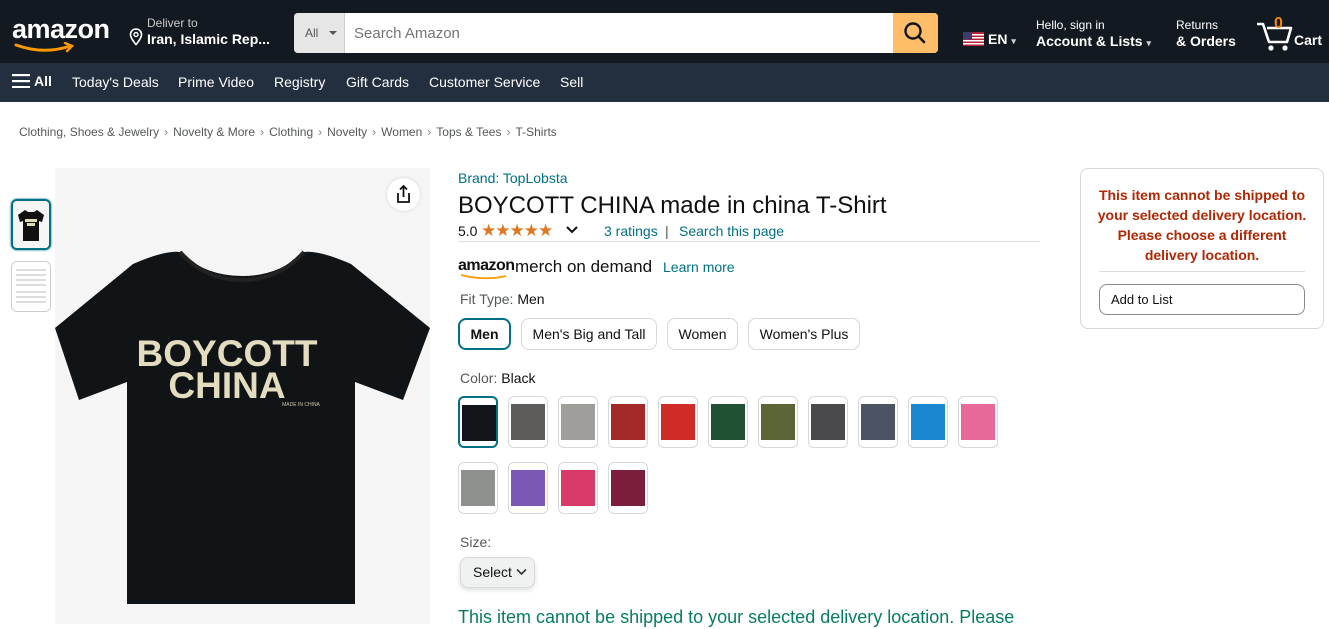 This screenshot has height=629, width=1329. What do you see at coordinates (319, 33) in the screenshot?
I see `search-category-dropdown: All` at bounding box center [319, 33].